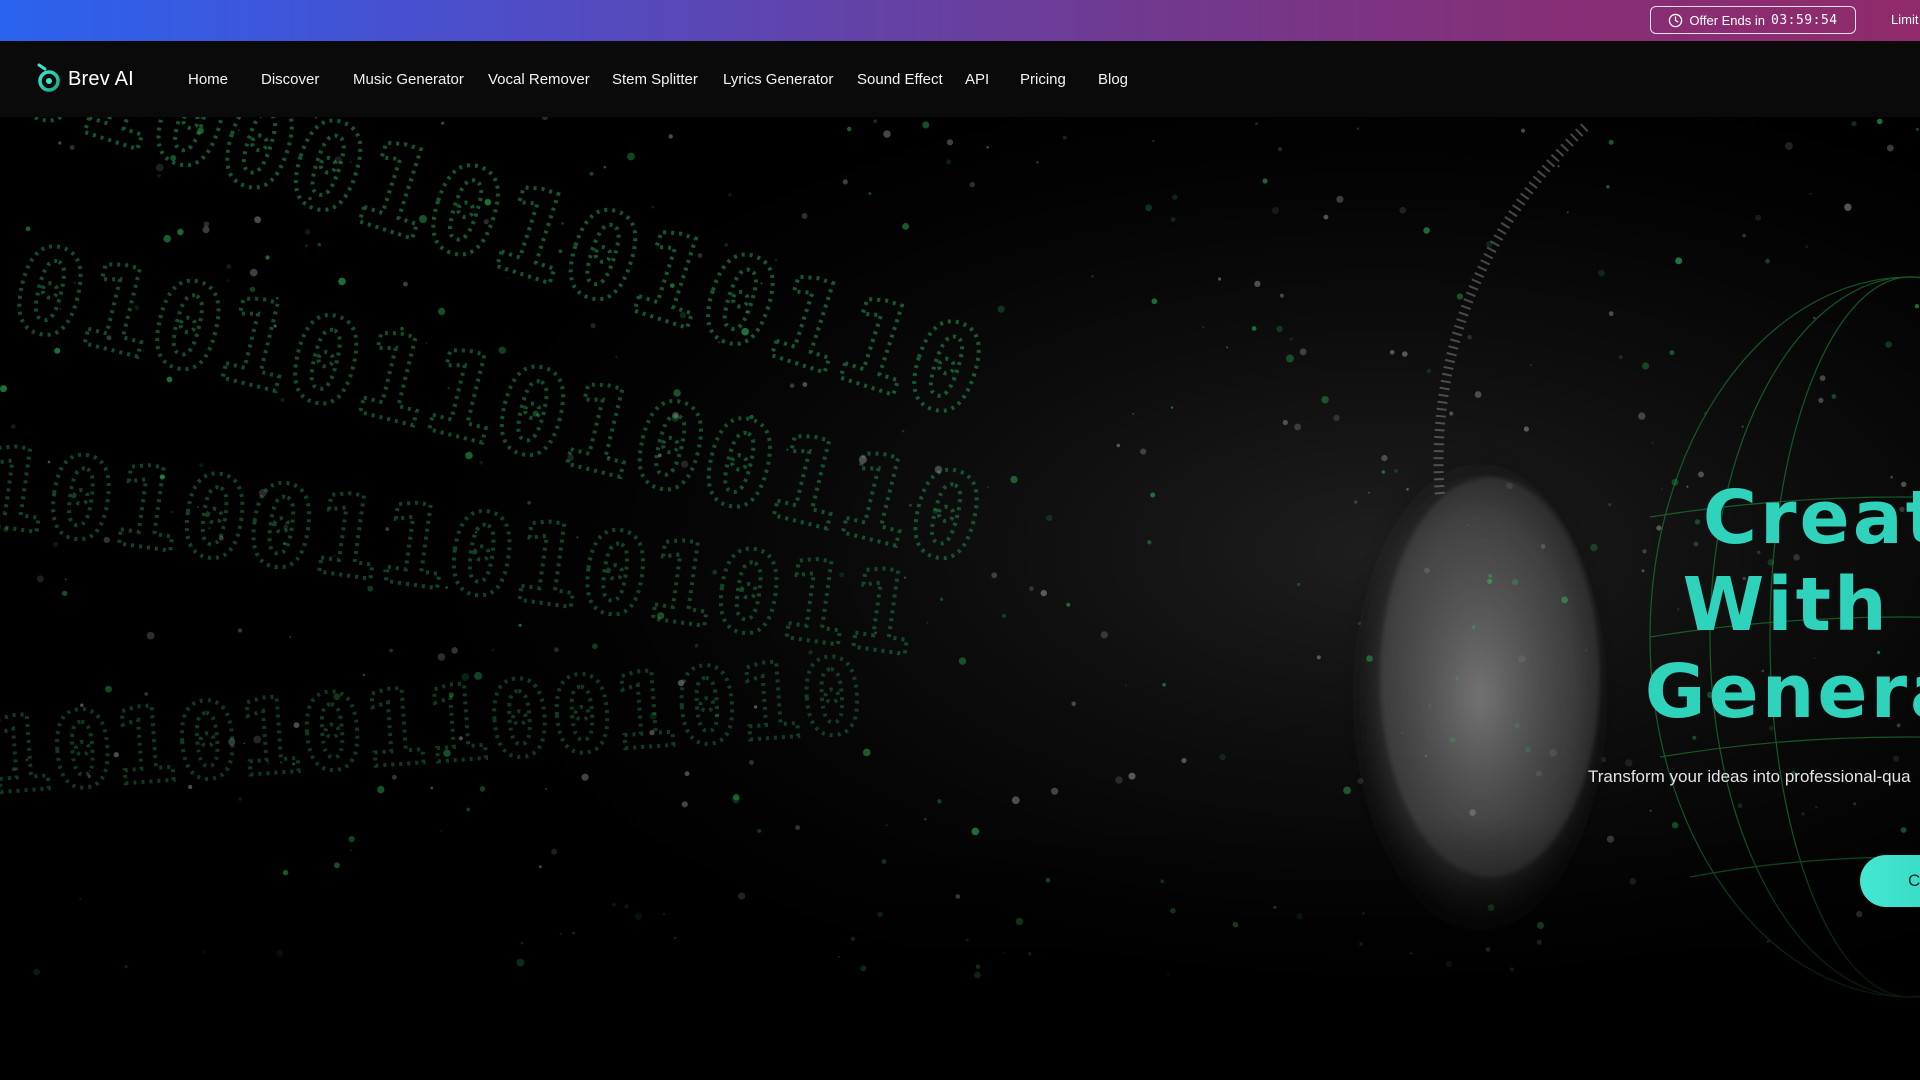 Image resolution: width=1920 pixels, height=1080 pixels. Describe the element at coordinates (977, 79) in the screenshot. I see `nav-item-api: API` at that location.